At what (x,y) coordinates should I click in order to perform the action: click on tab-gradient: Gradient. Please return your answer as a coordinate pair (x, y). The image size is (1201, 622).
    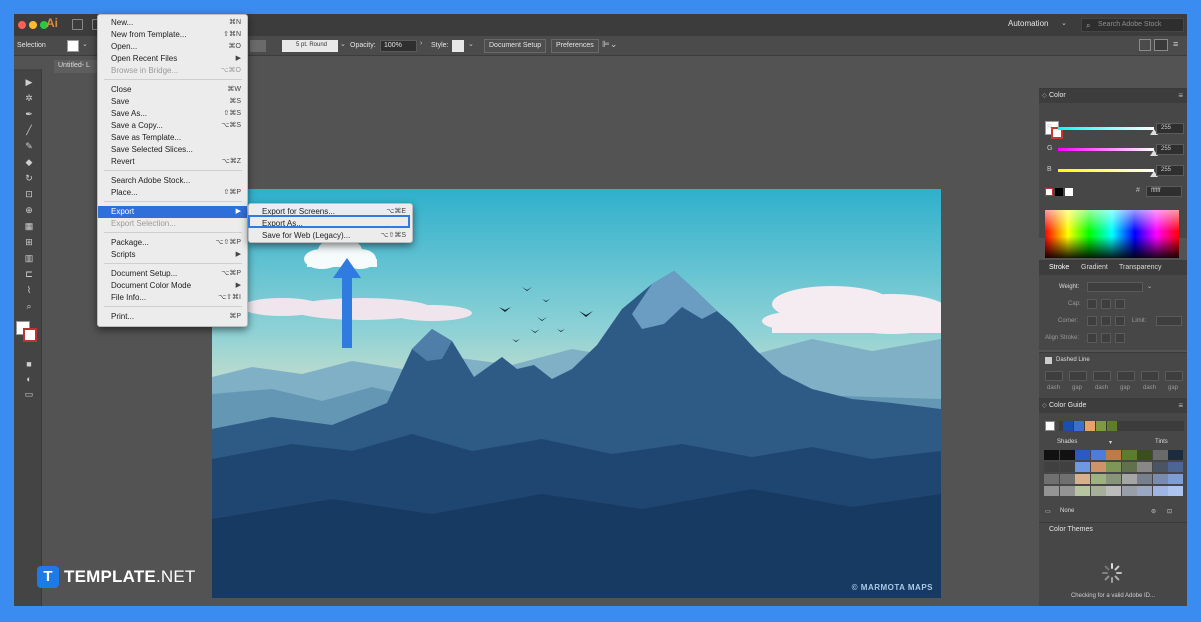
    Looking at the image, I should click on (1094, 267).